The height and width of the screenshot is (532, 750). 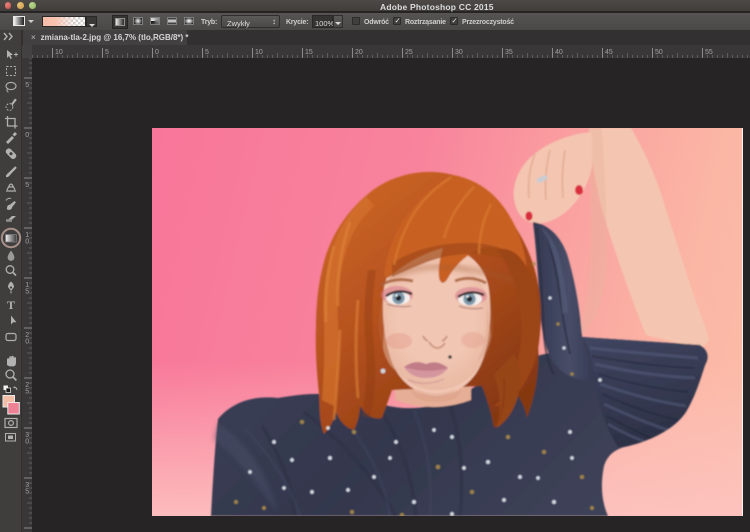 What do you see at coordinates (359, 52) in the screenshot?
I see `svg-text: 20` at bounding box center [359, 52].